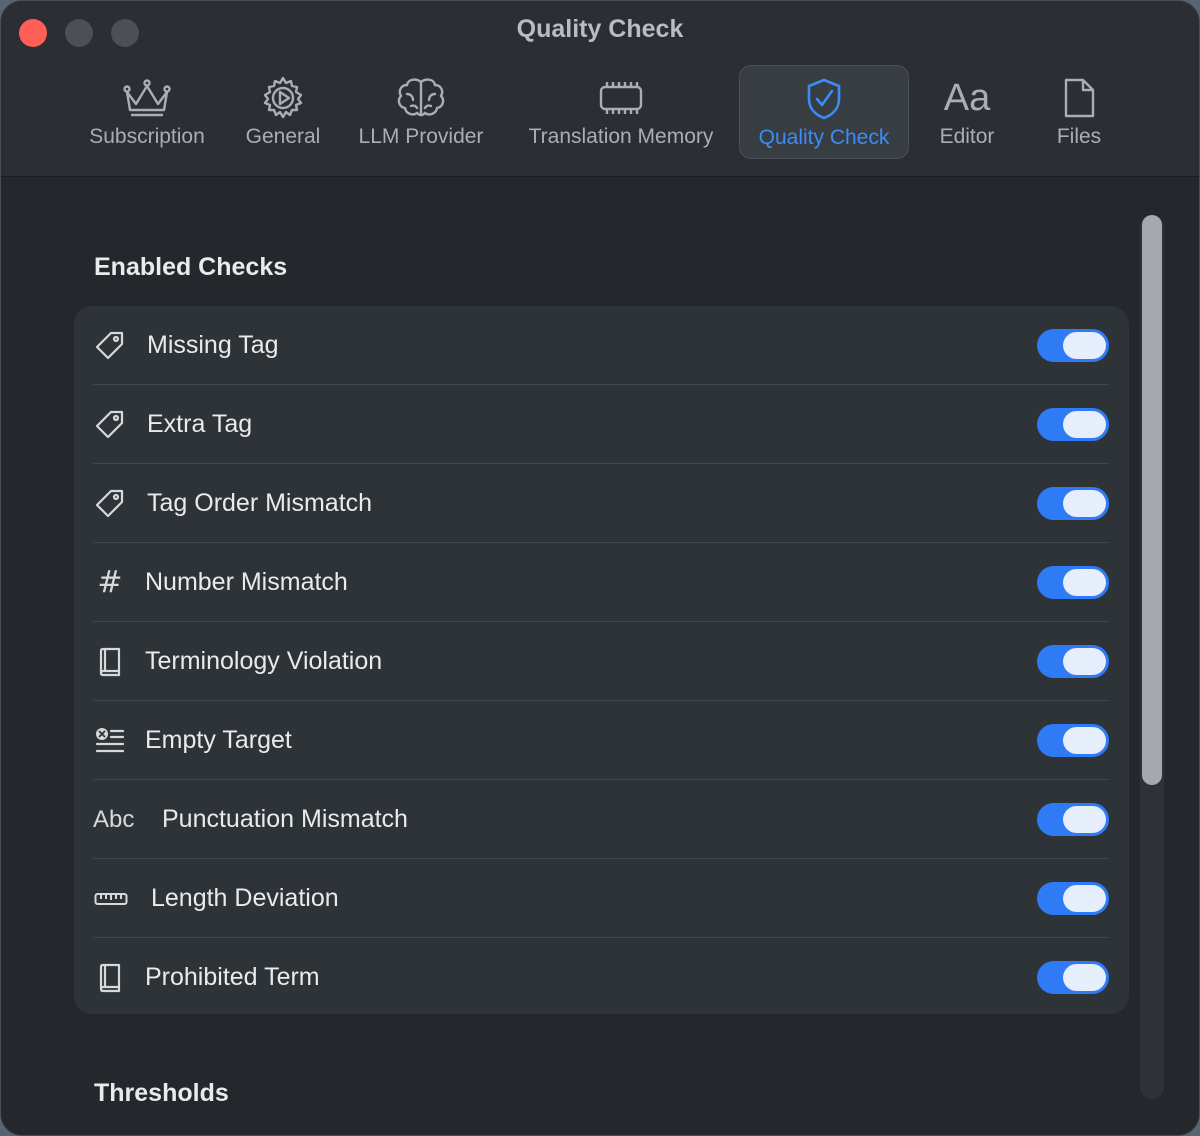 Image resolution: width=1200 pixels, height=1136 pixels. Describe the element at coordinates (285, 819) in the screenshot. I see `check-label: Punctuation Mismatch` at that location.